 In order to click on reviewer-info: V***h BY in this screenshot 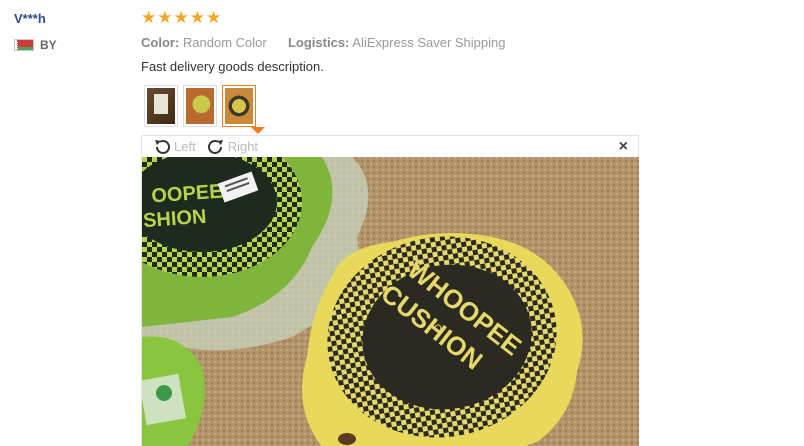, I will do `click(69, 31)`.